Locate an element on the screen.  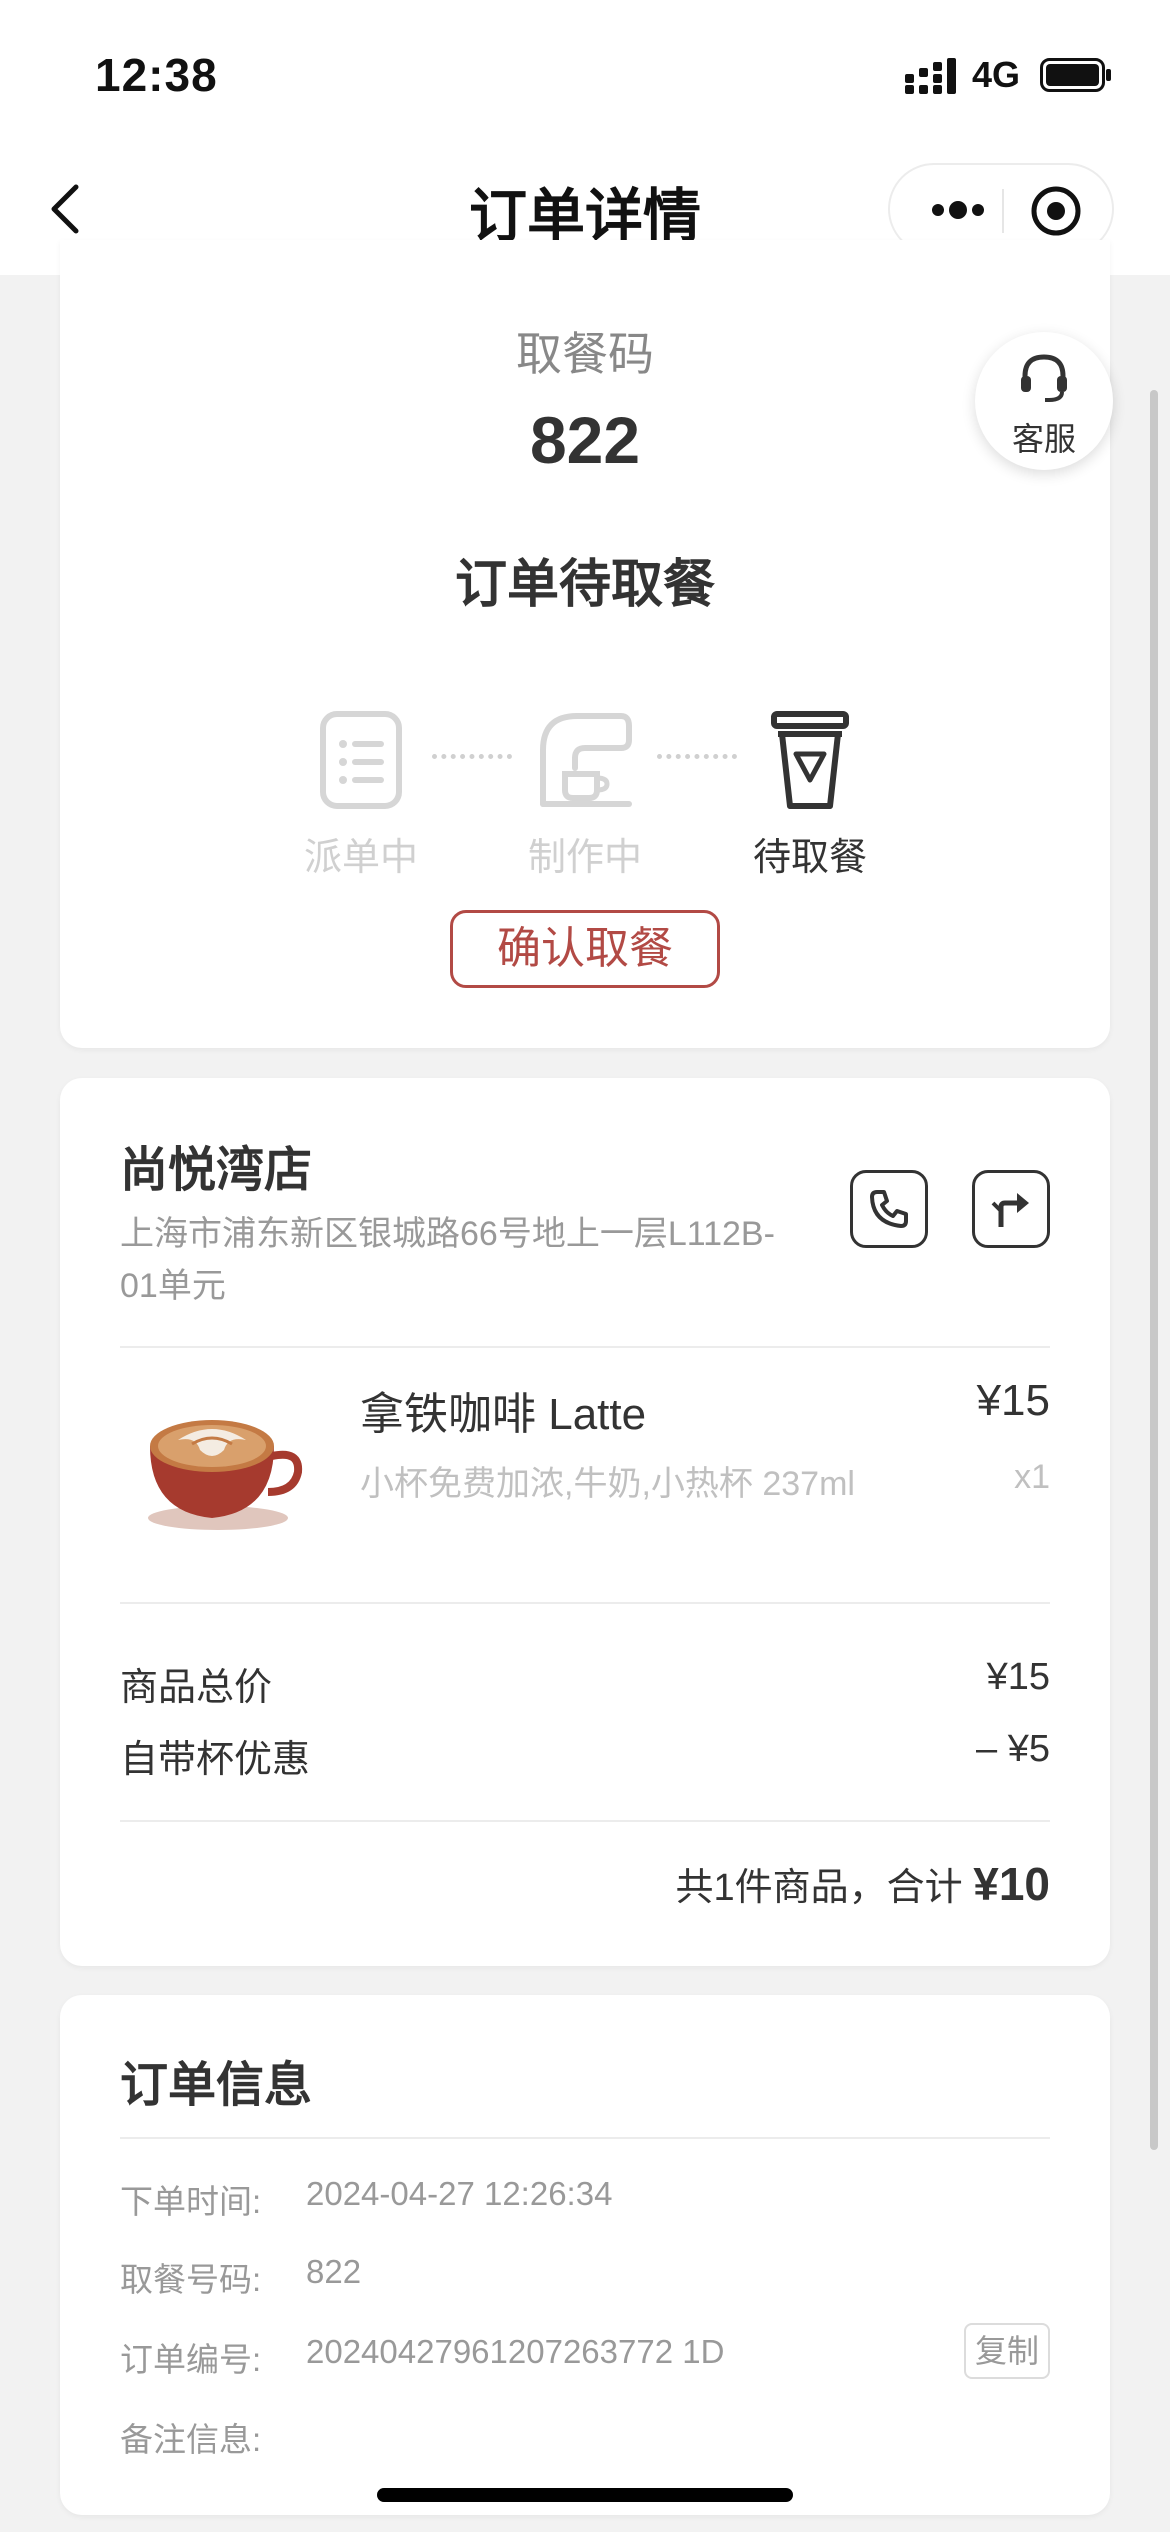
home-indicator is located at coordinates (585, 2495).